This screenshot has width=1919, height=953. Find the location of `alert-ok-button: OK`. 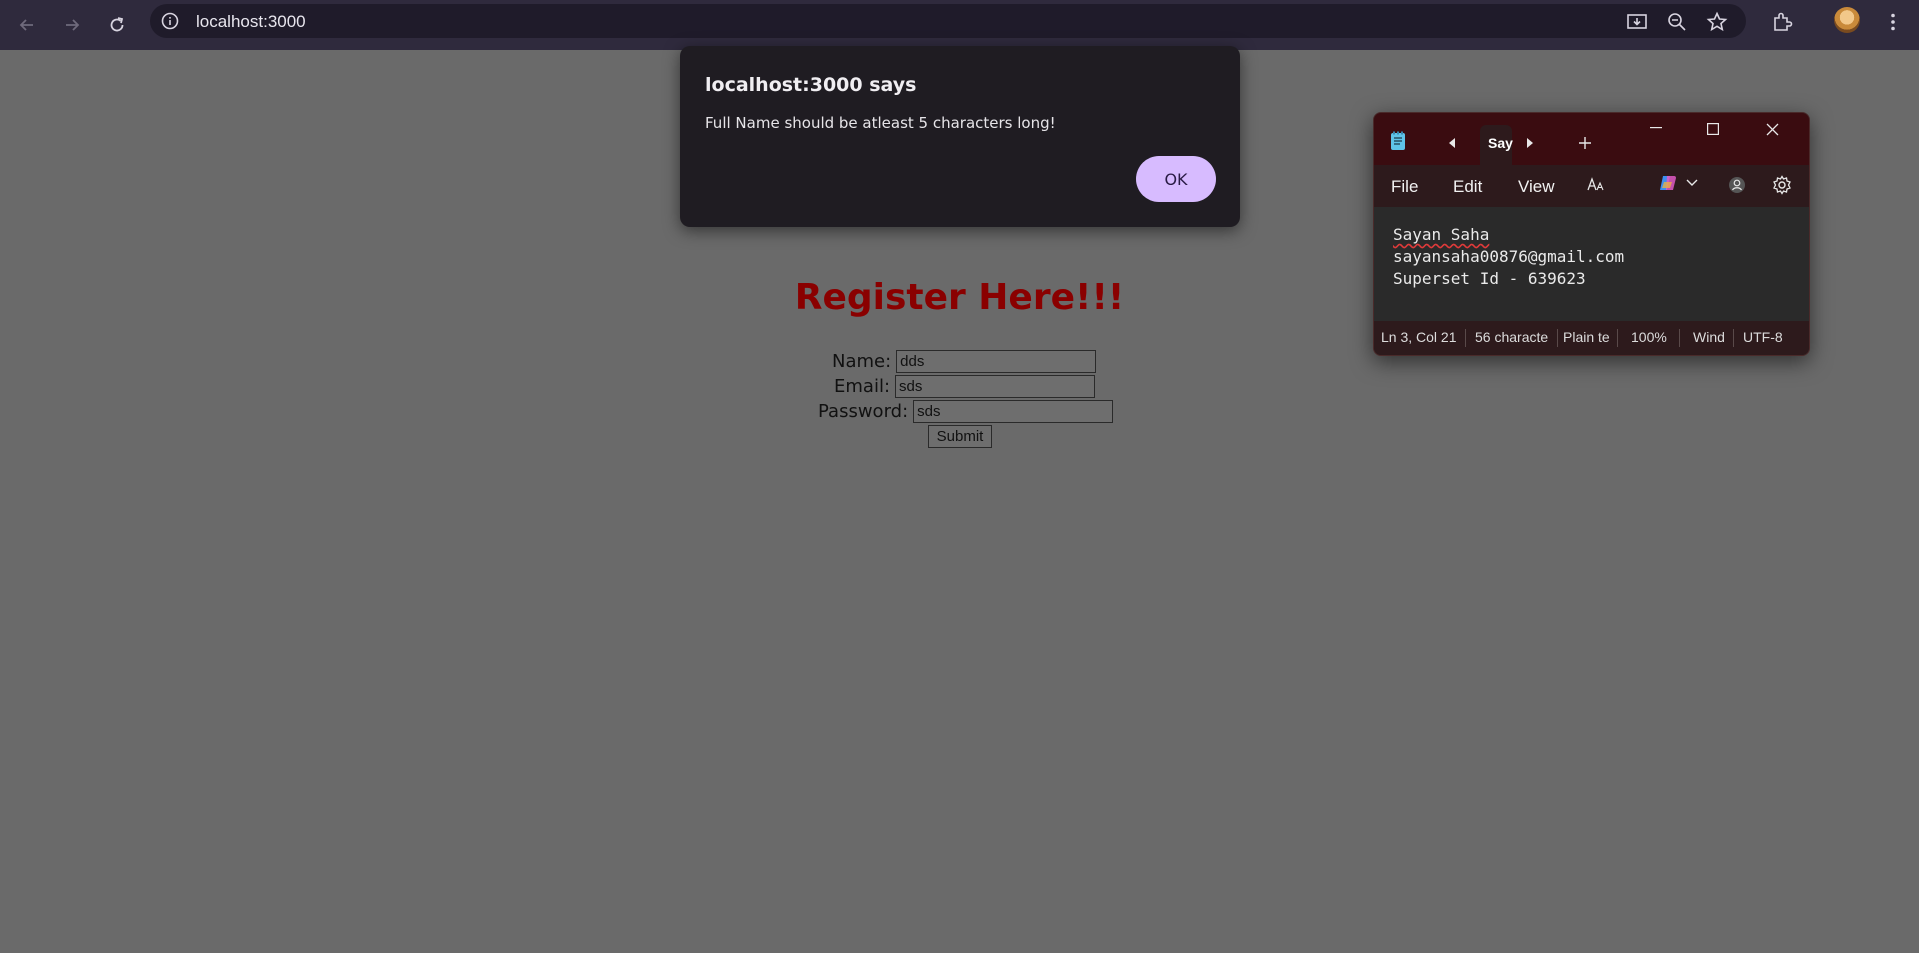

alert-ok-button: OK is located at coordinates (1176, 179).